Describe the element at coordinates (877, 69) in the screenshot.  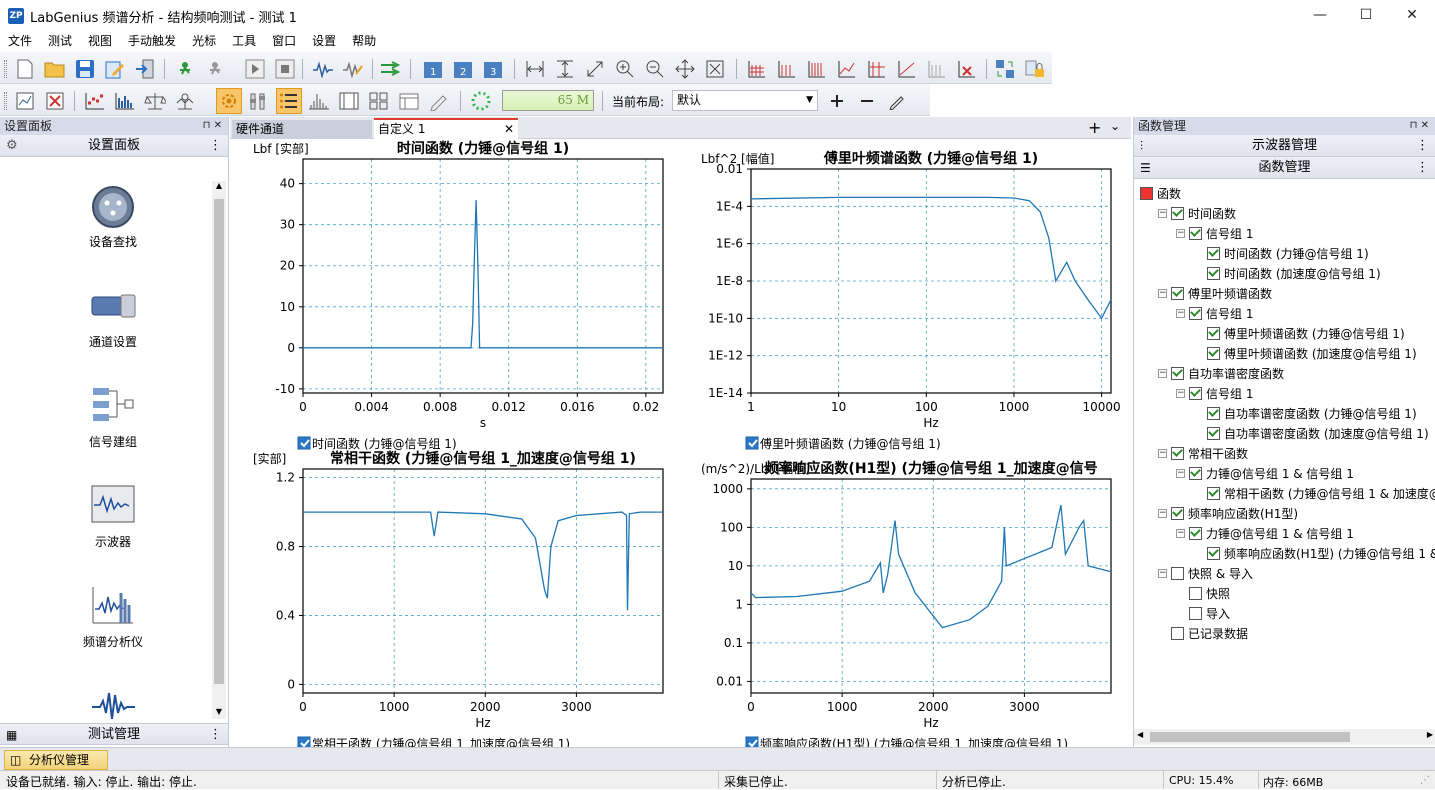
I see `cursor-cross-icon` at that location.